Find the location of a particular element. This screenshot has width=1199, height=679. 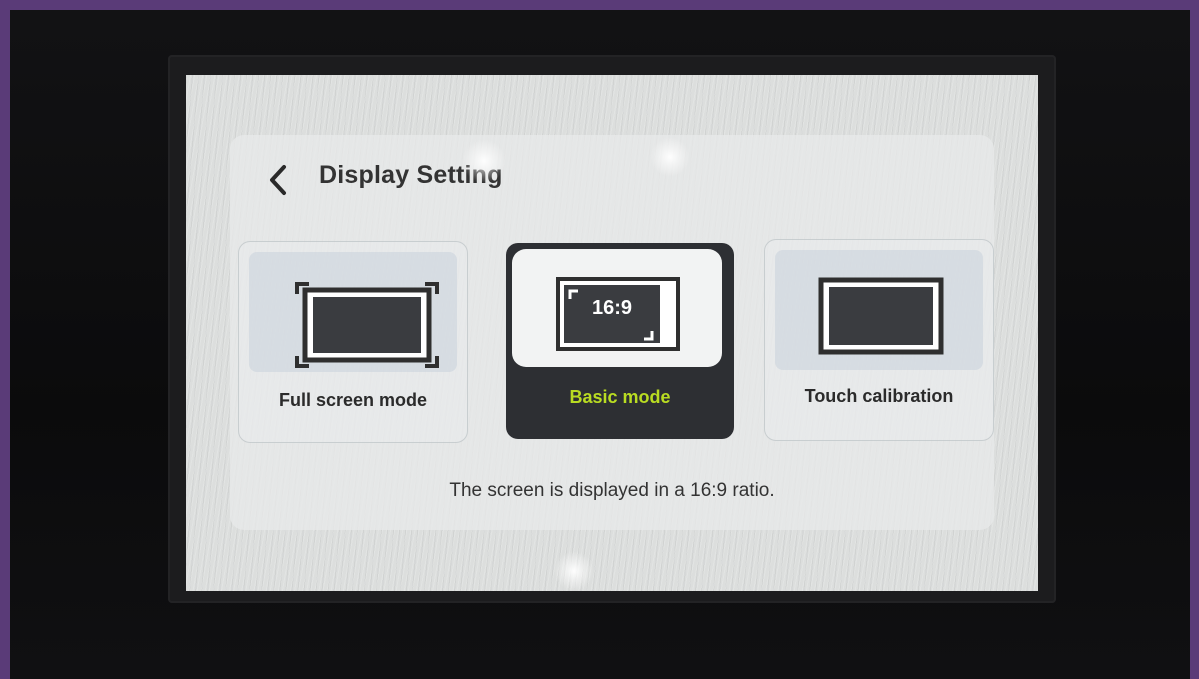

basic-mode-option: 16:9 Basic mode is located at coordinates (620, 341).